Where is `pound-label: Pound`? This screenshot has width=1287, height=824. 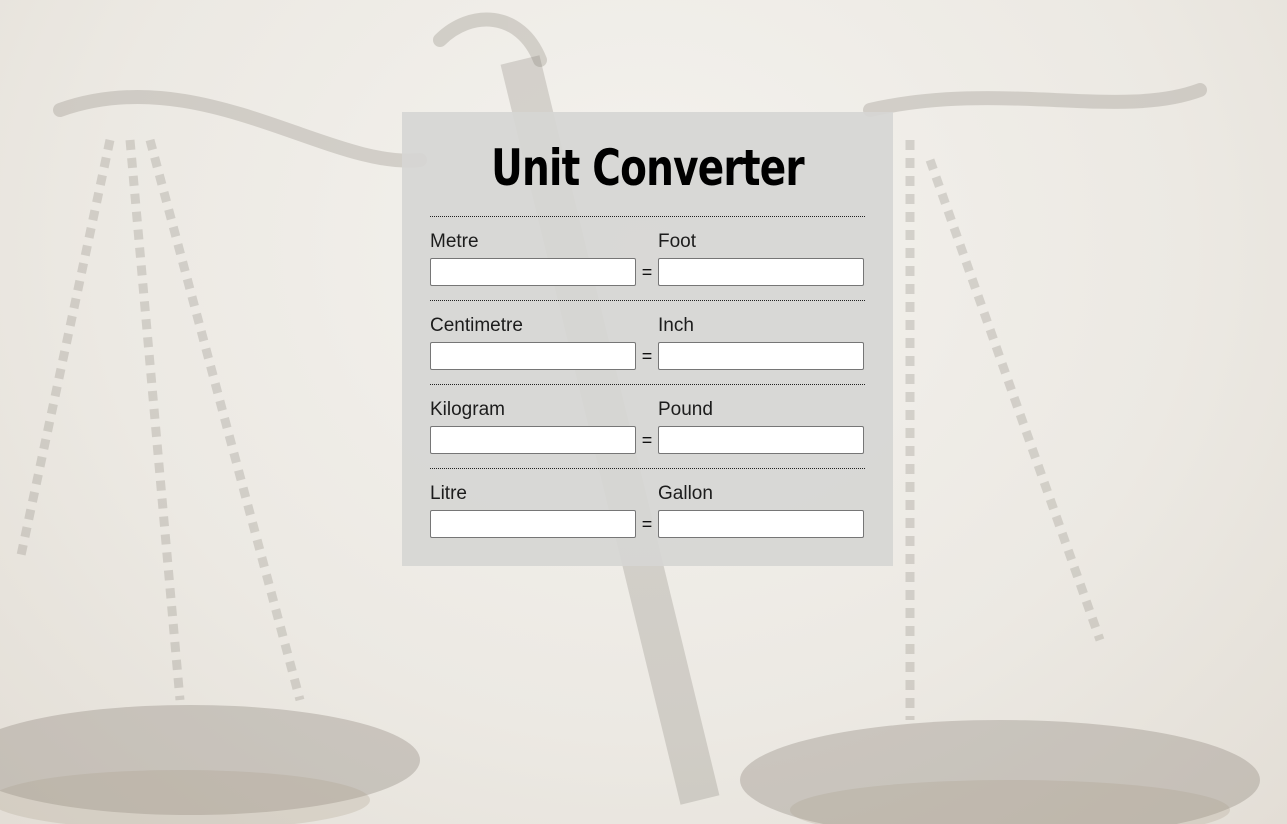 pound-label: Pound is located at coordinates (685, 409).